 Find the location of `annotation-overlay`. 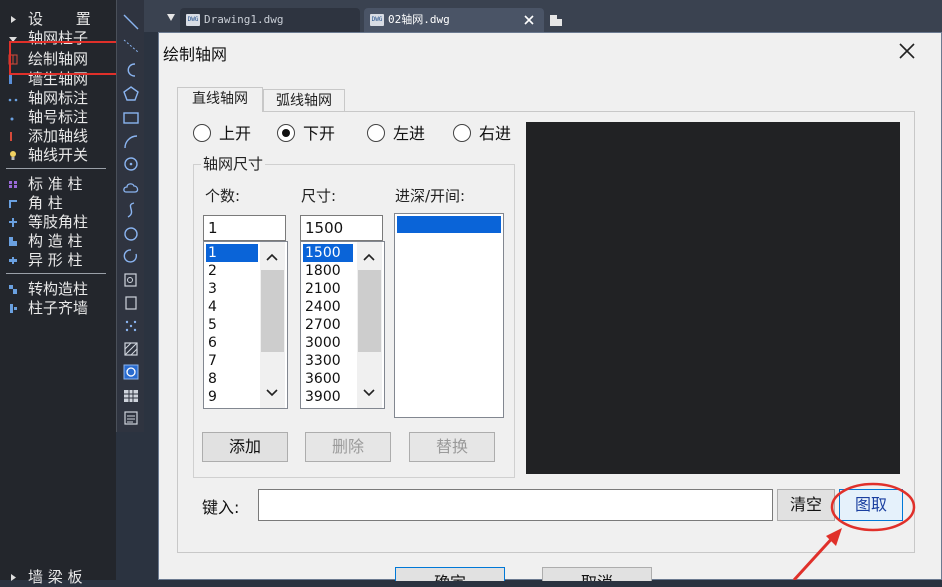

annotation-overlay is located at coordinates (854, 531).